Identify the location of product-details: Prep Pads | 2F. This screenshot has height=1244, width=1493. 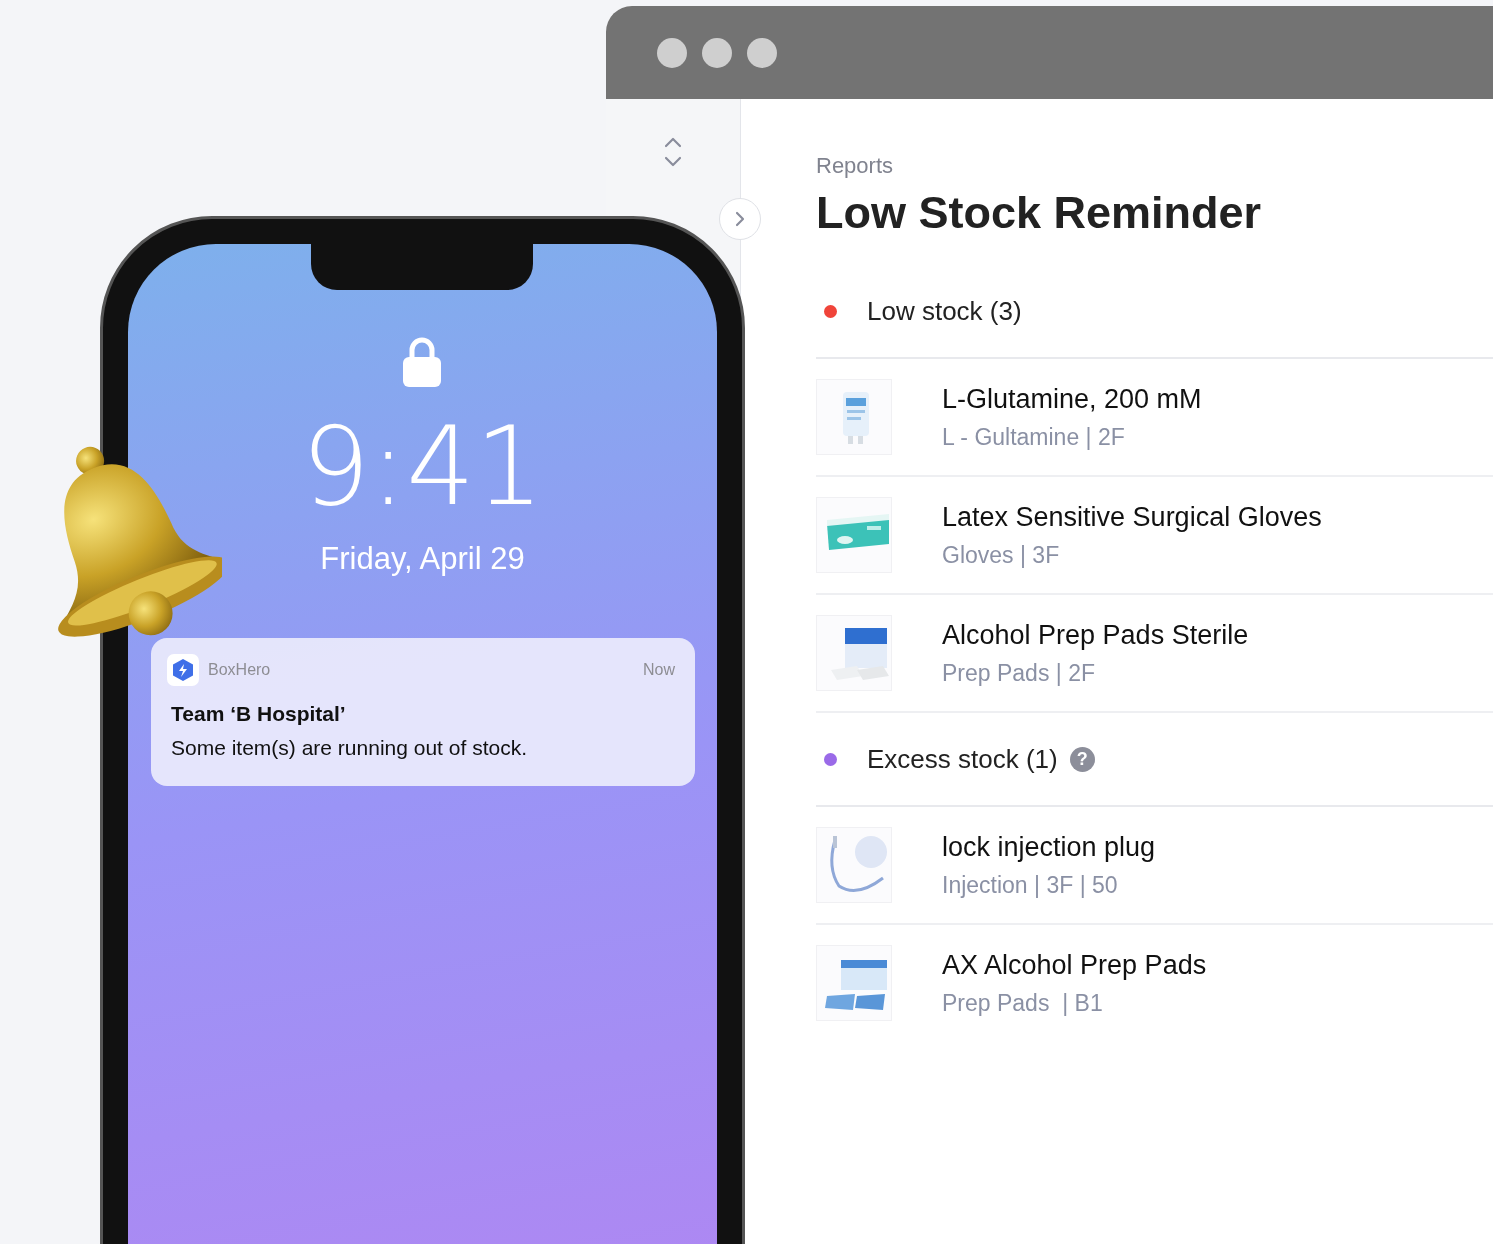
(1019, 673).